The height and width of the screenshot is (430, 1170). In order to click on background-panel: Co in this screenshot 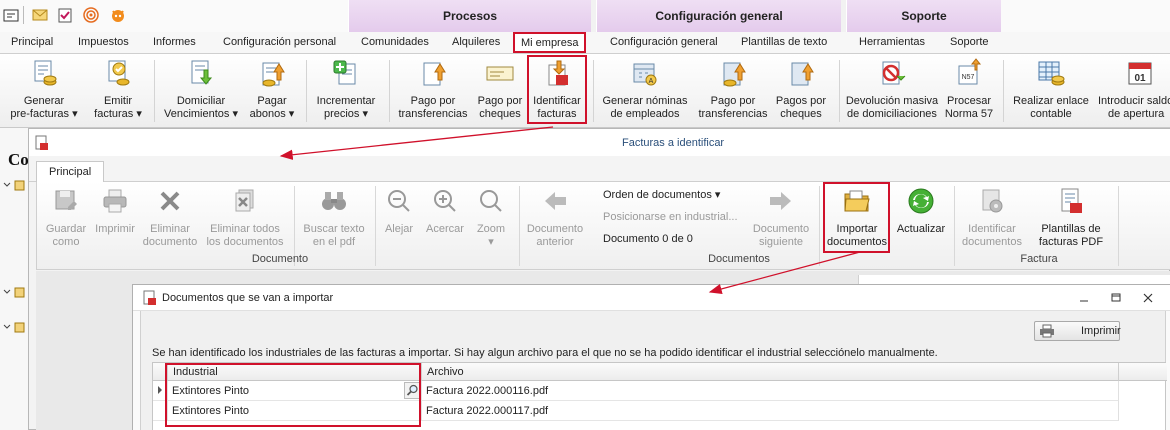, I will do `click(14, 279)`.